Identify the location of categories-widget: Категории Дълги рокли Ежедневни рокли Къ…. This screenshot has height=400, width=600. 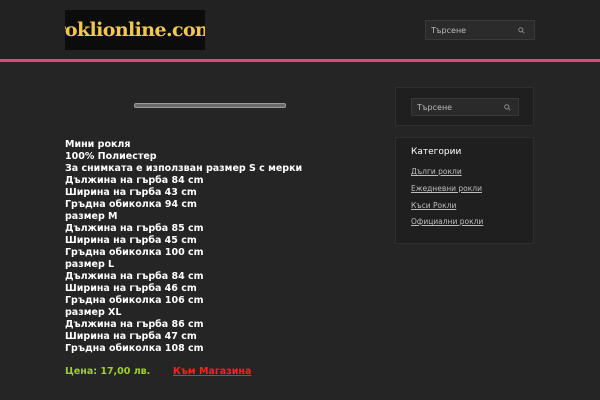
(464, 190).